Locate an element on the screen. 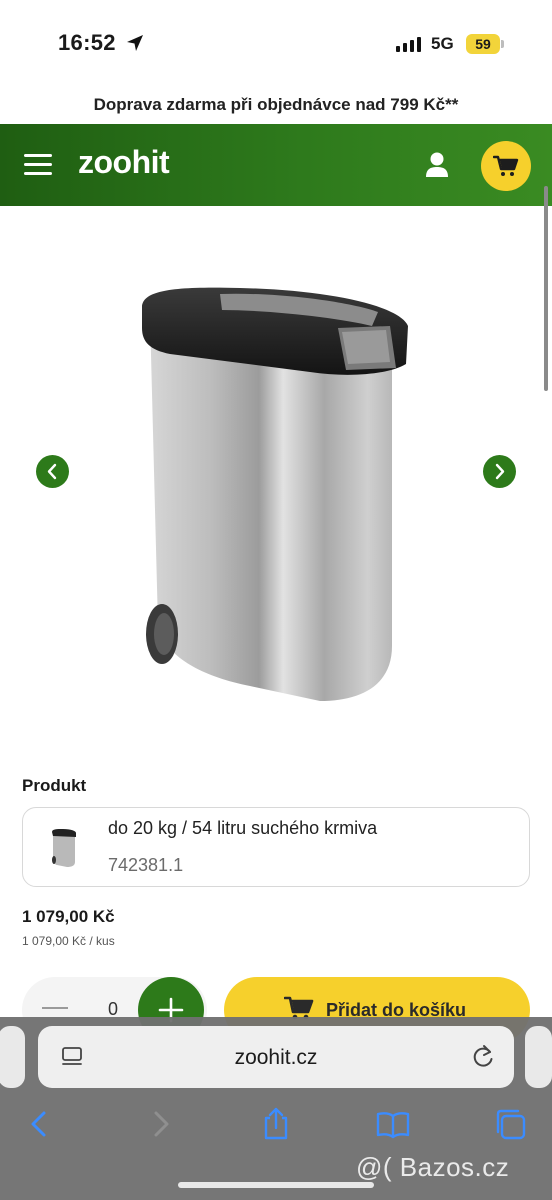 The width and height of the screenshot is (552, 1200). battery-tip is located at coordinates (502, 44).